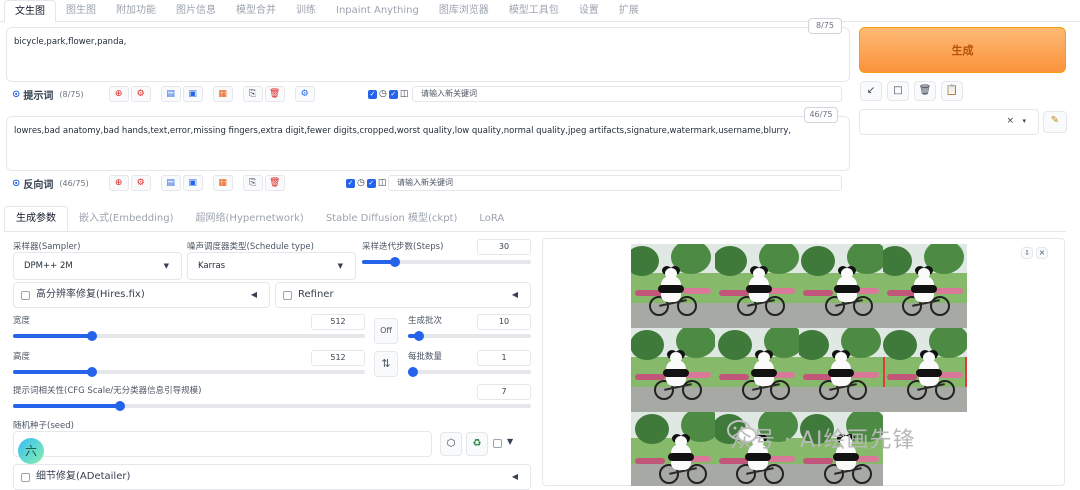 This screenshot has width=1080, height=490. Describe the element at coordinates (1010, 121) in the screenshot. I see `clear-icon: ×` at that location.